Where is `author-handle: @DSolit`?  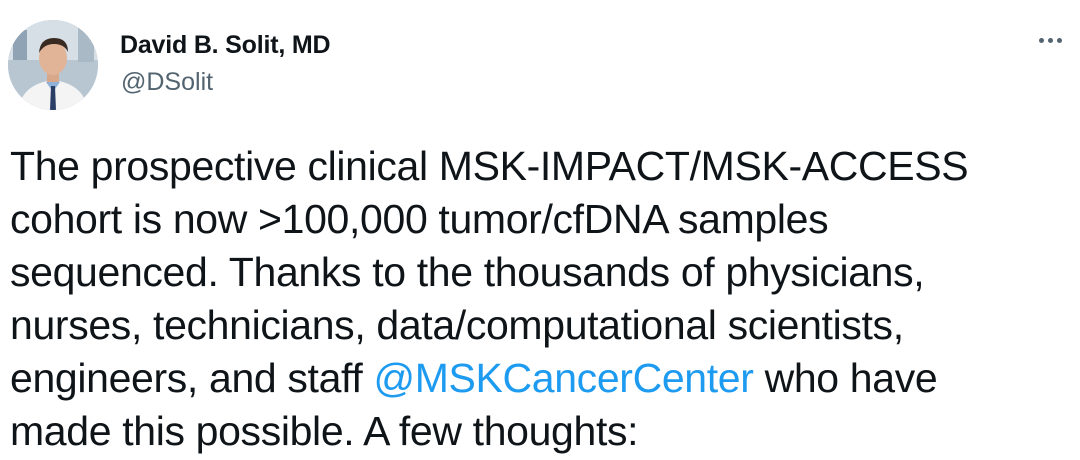 author-handle: @DSolit is located at coordinates (167, 82).